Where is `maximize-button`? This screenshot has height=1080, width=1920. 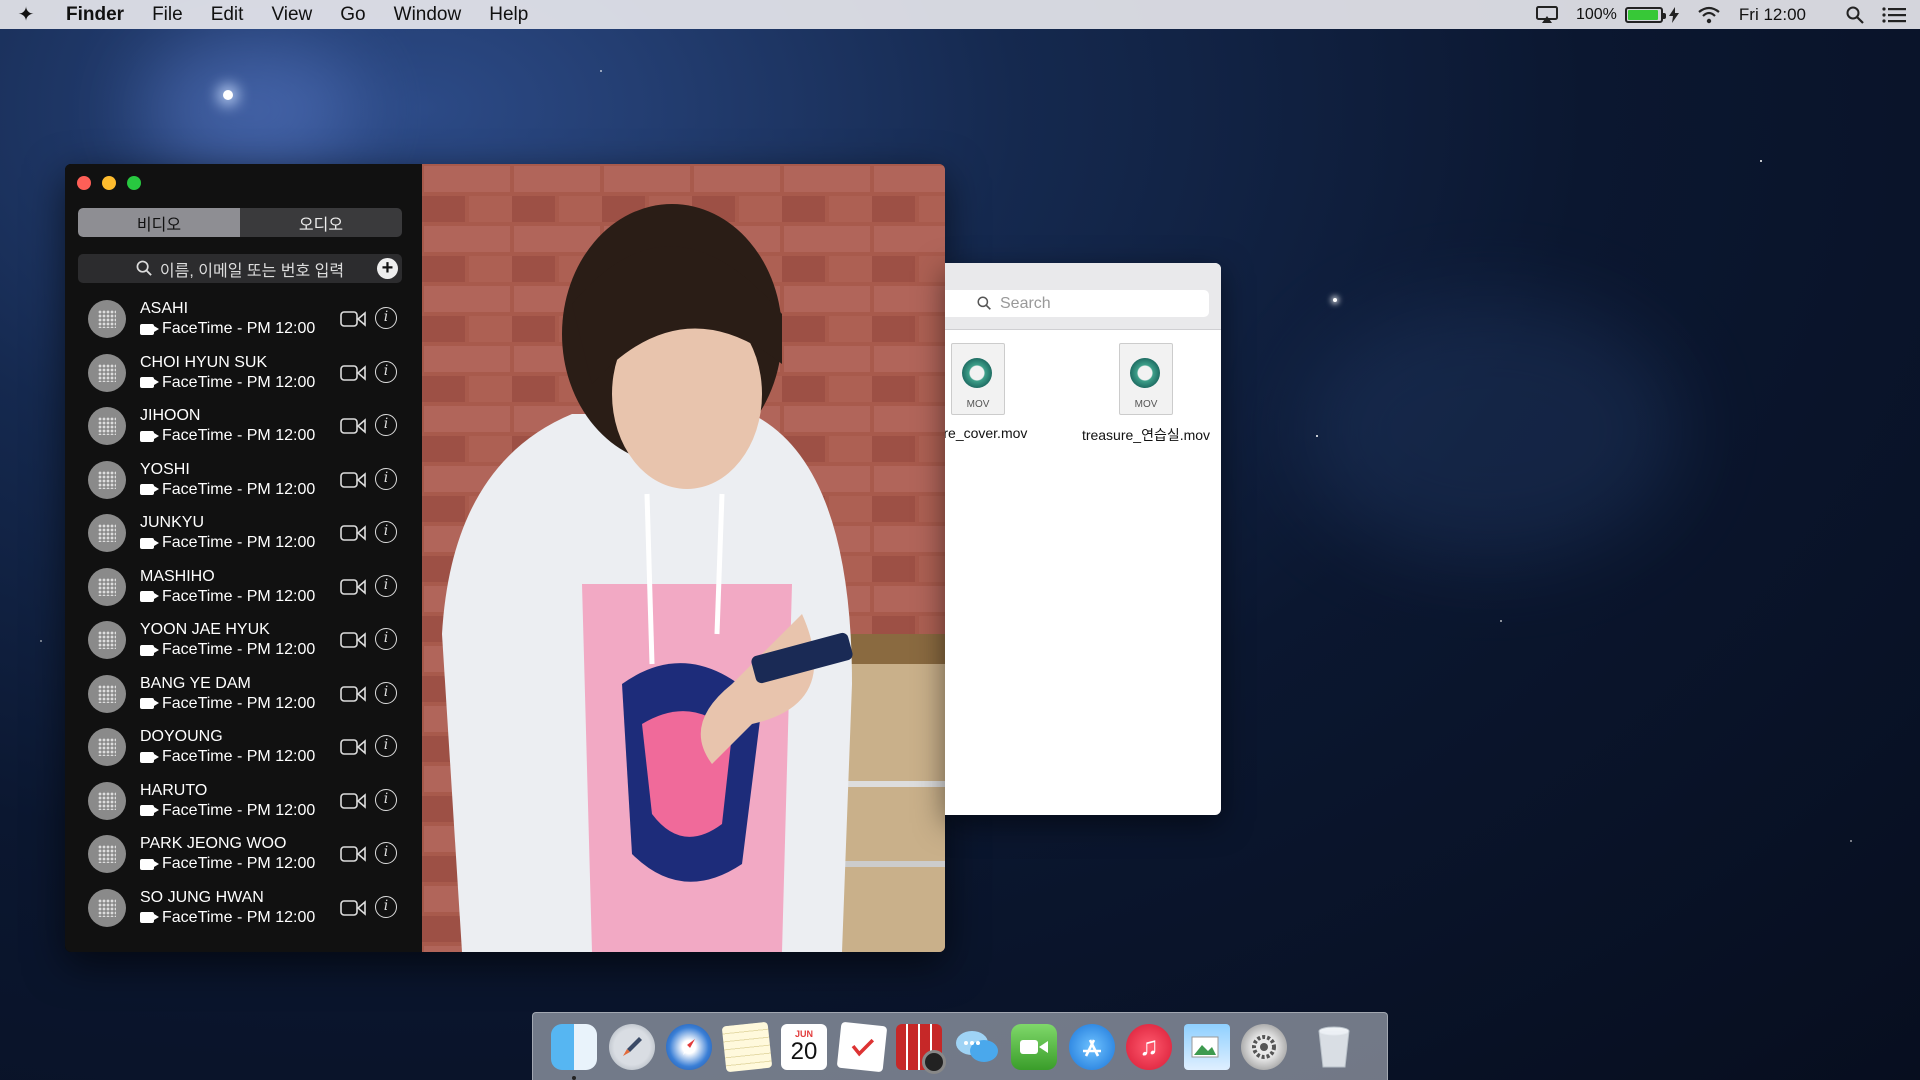
maximize-button is located at coordinates (134, 183).